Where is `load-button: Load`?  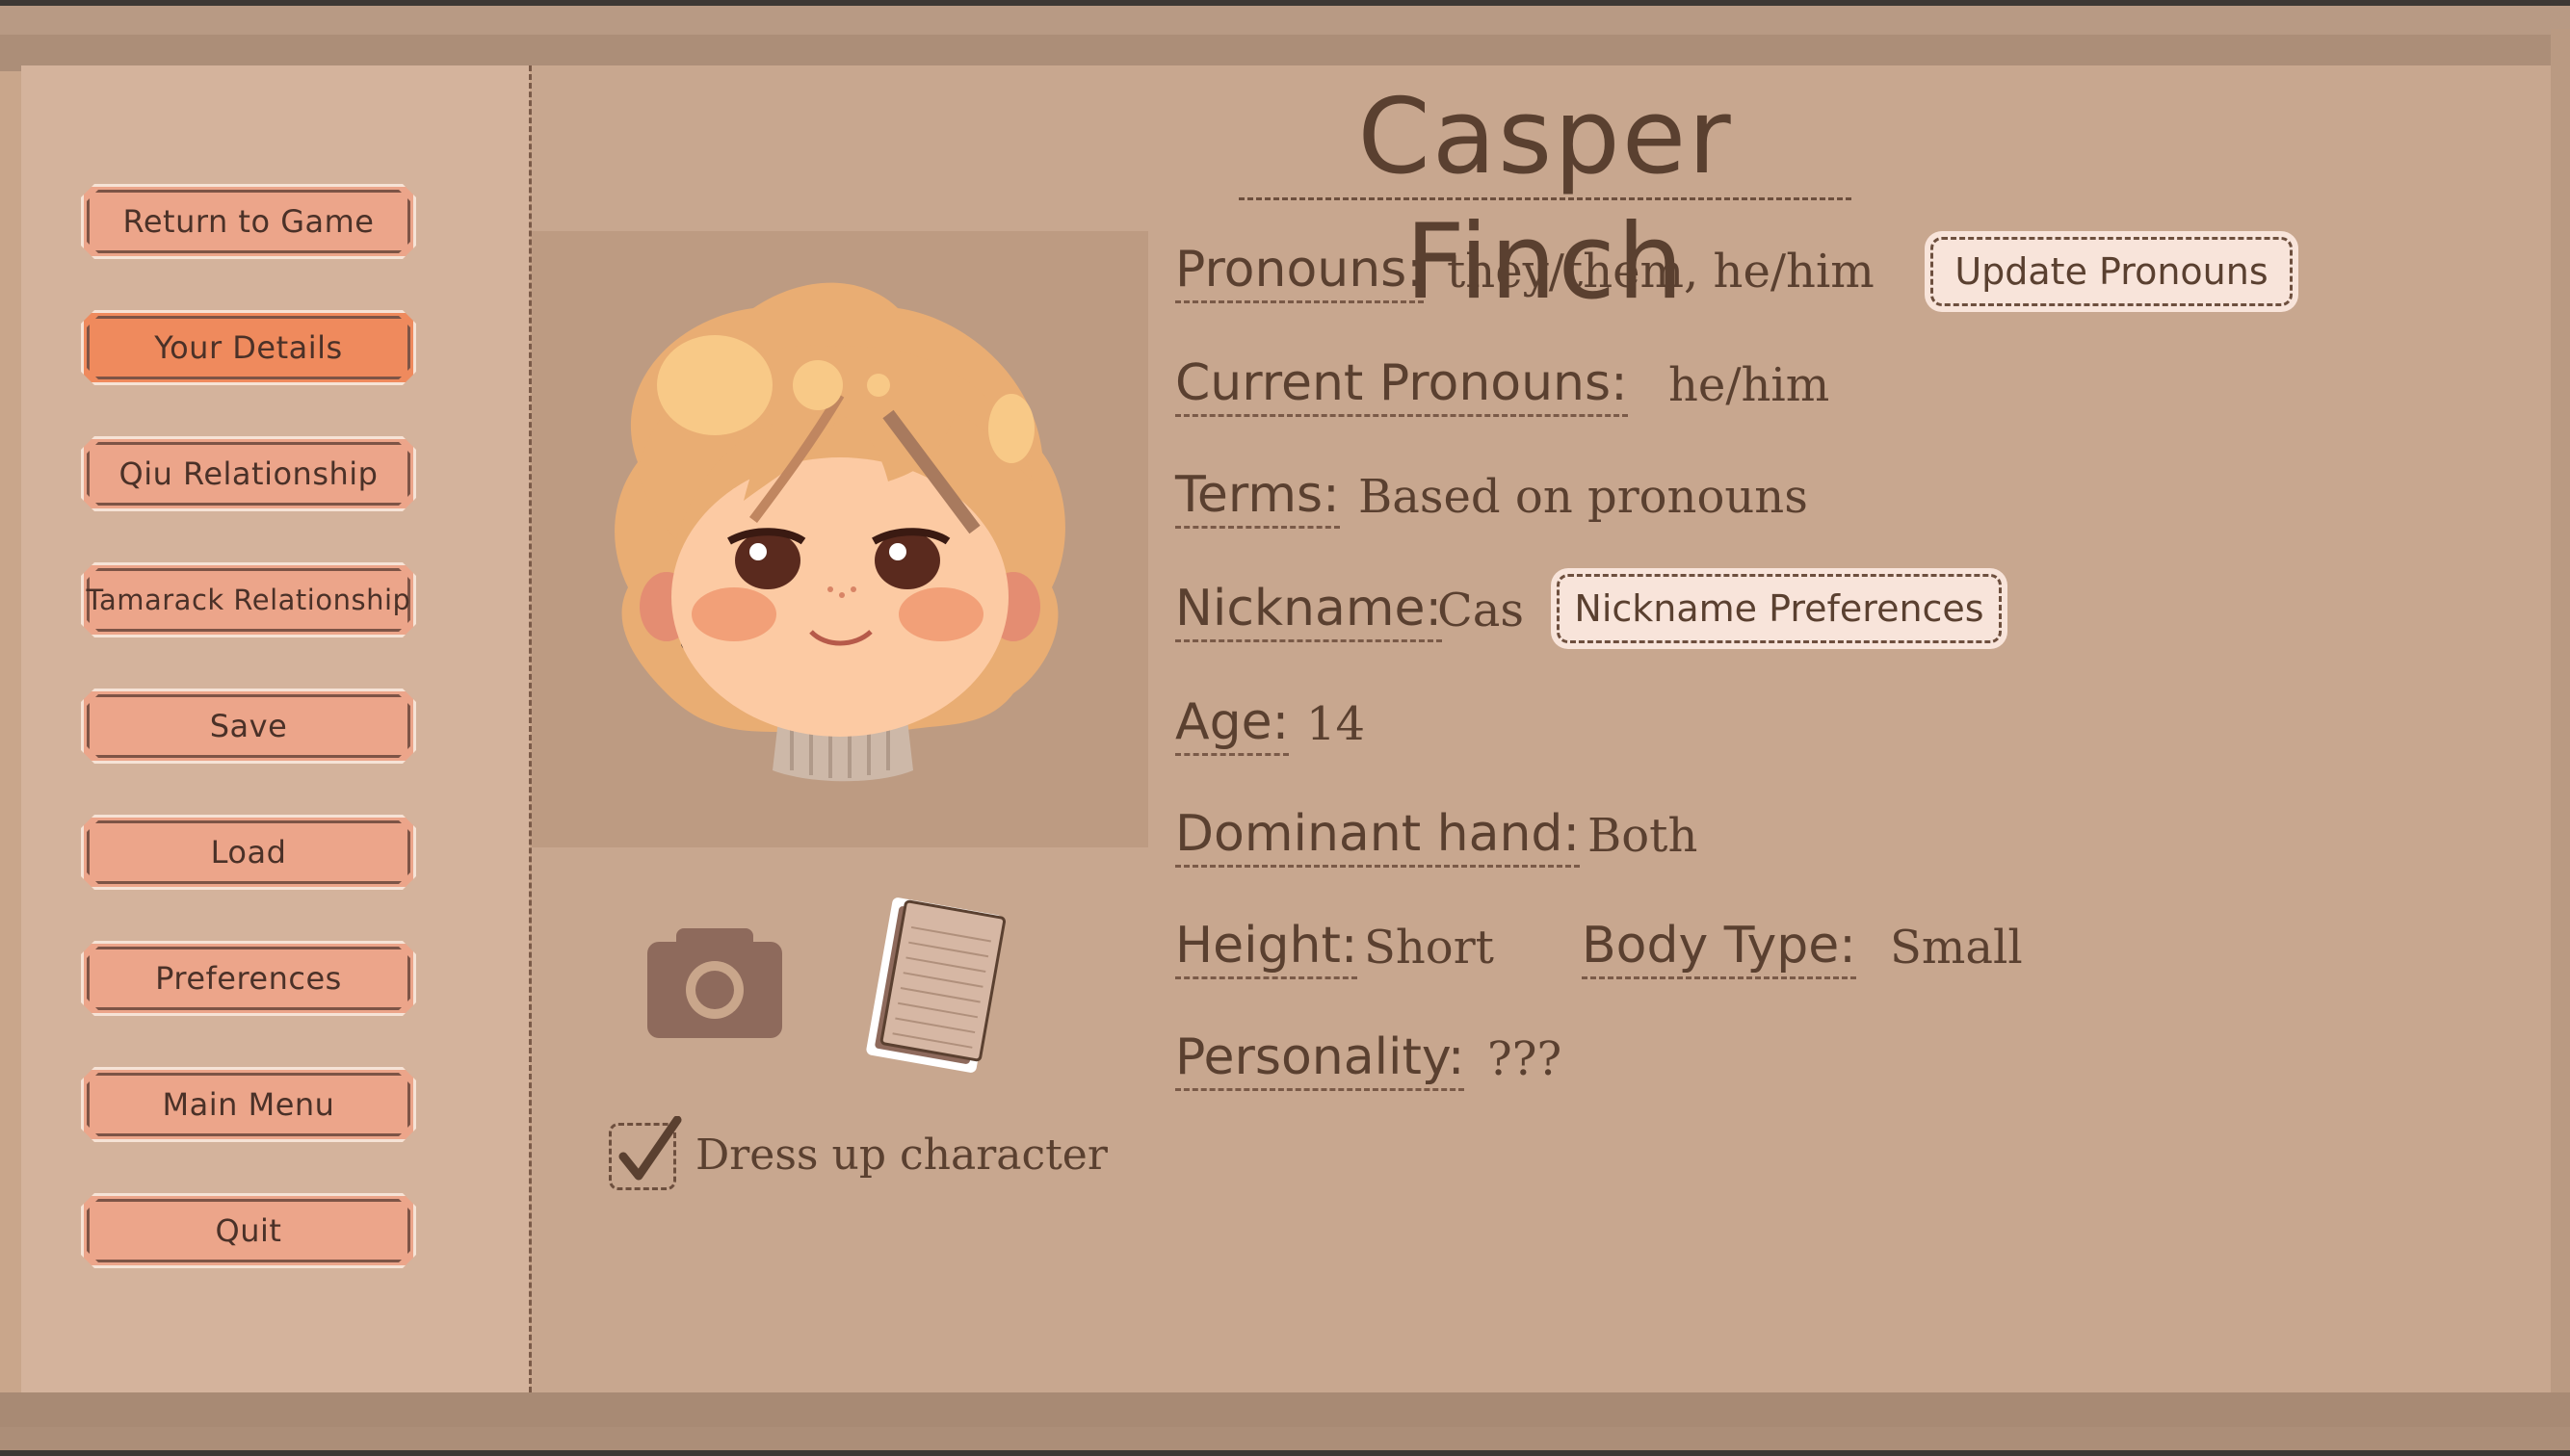
load-button: Load is located at coordinates (249, 853).